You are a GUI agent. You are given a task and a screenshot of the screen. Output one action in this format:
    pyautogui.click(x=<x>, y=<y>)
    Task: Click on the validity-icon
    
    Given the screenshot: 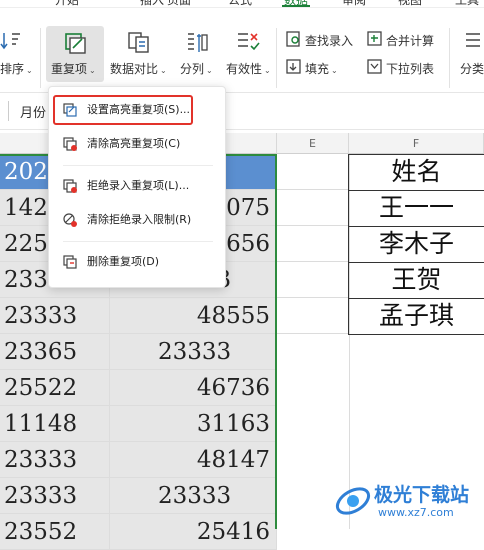 What is the action you would take?
    pyautogui.click(x=249, y=42)
    